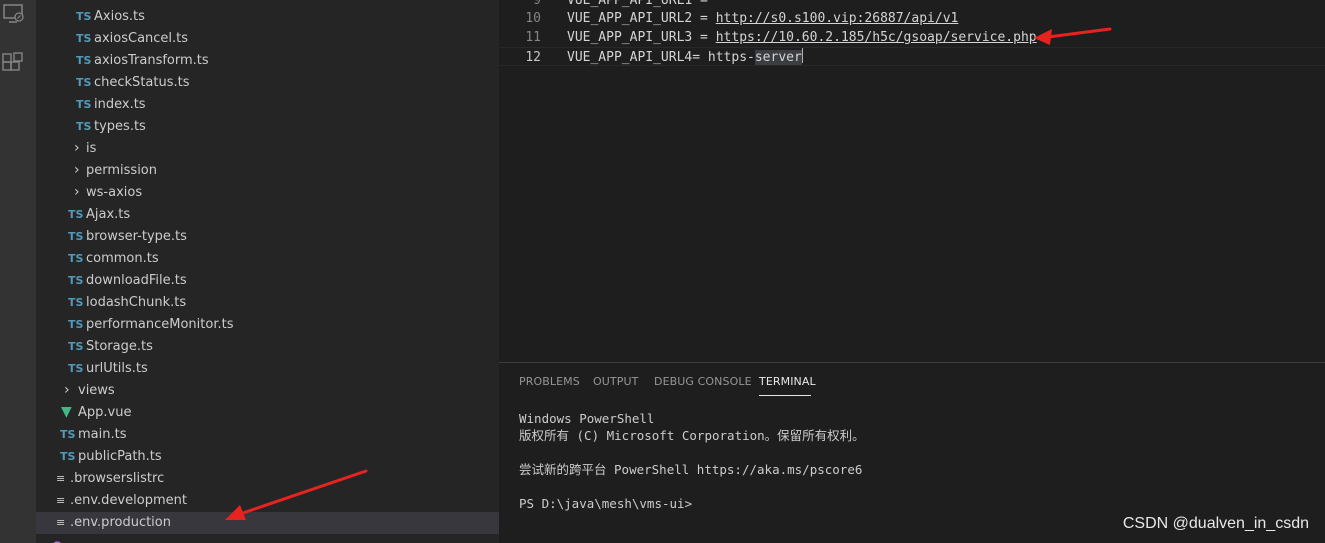 The width and height of the screenshot is (1325, 543). I want to click on env-value: https-, so click(731, 57).